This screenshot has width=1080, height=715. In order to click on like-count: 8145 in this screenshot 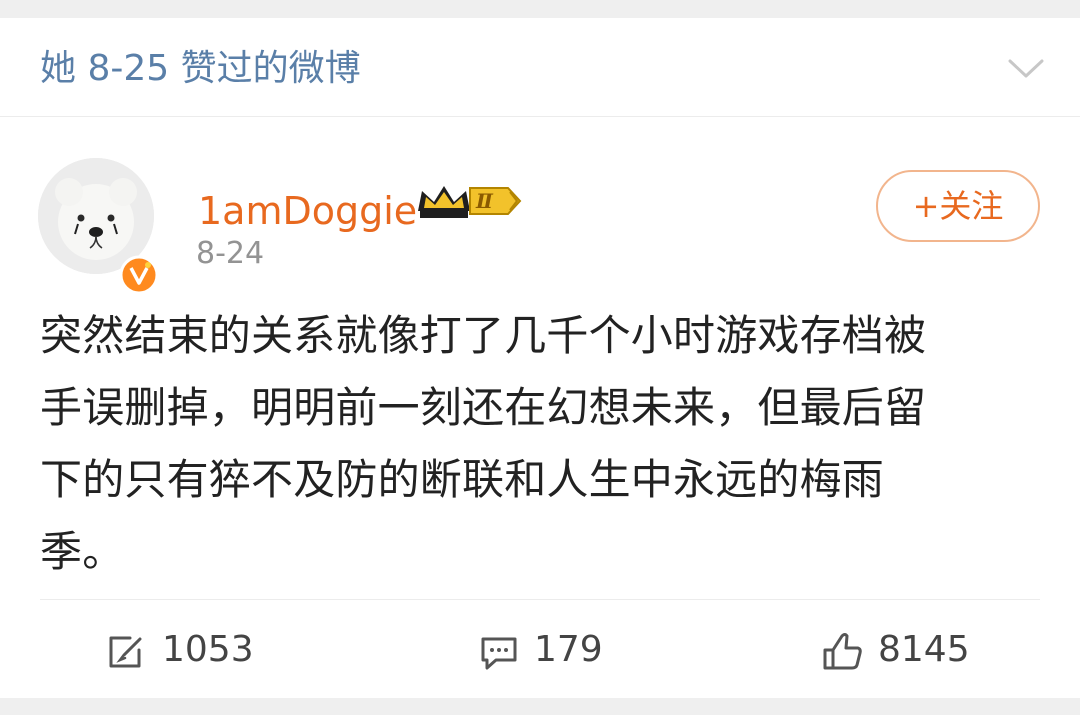, I will do `click(924, 649)`.